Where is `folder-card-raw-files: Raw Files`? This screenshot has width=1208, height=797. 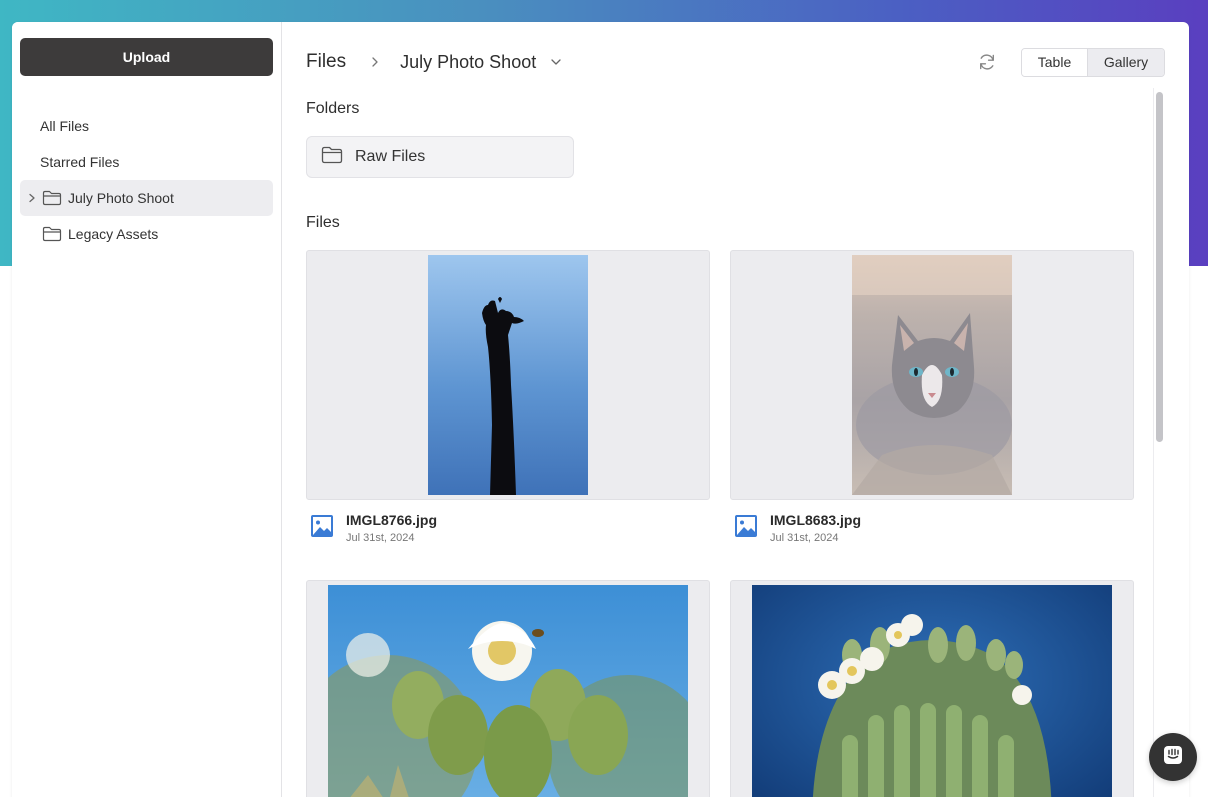 folder-card-raw-files: Raw Files is located at coordinates (440, 157).